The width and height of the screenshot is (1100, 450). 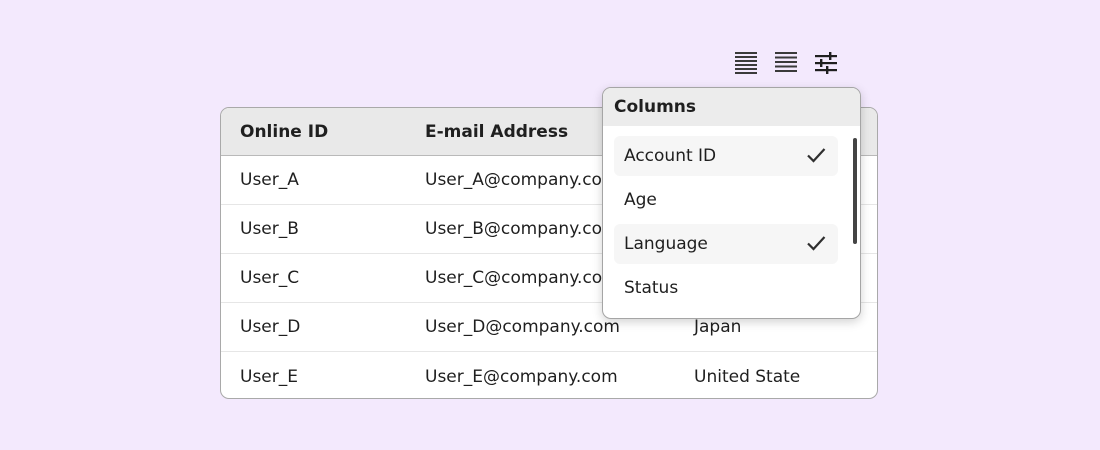 I want to click on cell-online-id: User_B, so click(x=269, y=229).